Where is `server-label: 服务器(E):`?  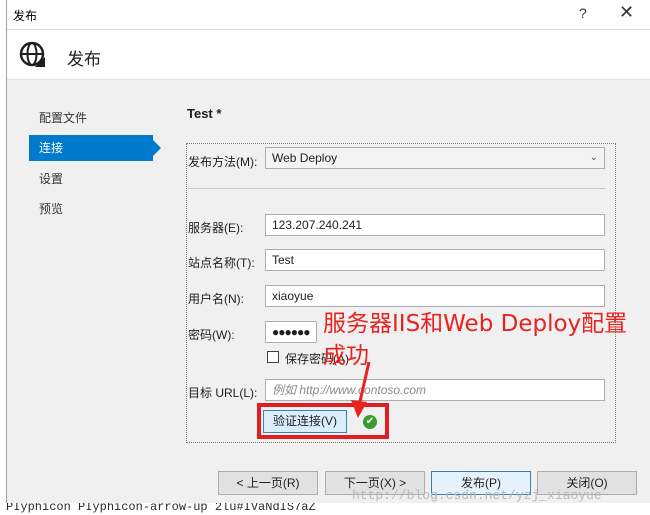
server-label: 服务器(E): is located at coordinates (216, 228).